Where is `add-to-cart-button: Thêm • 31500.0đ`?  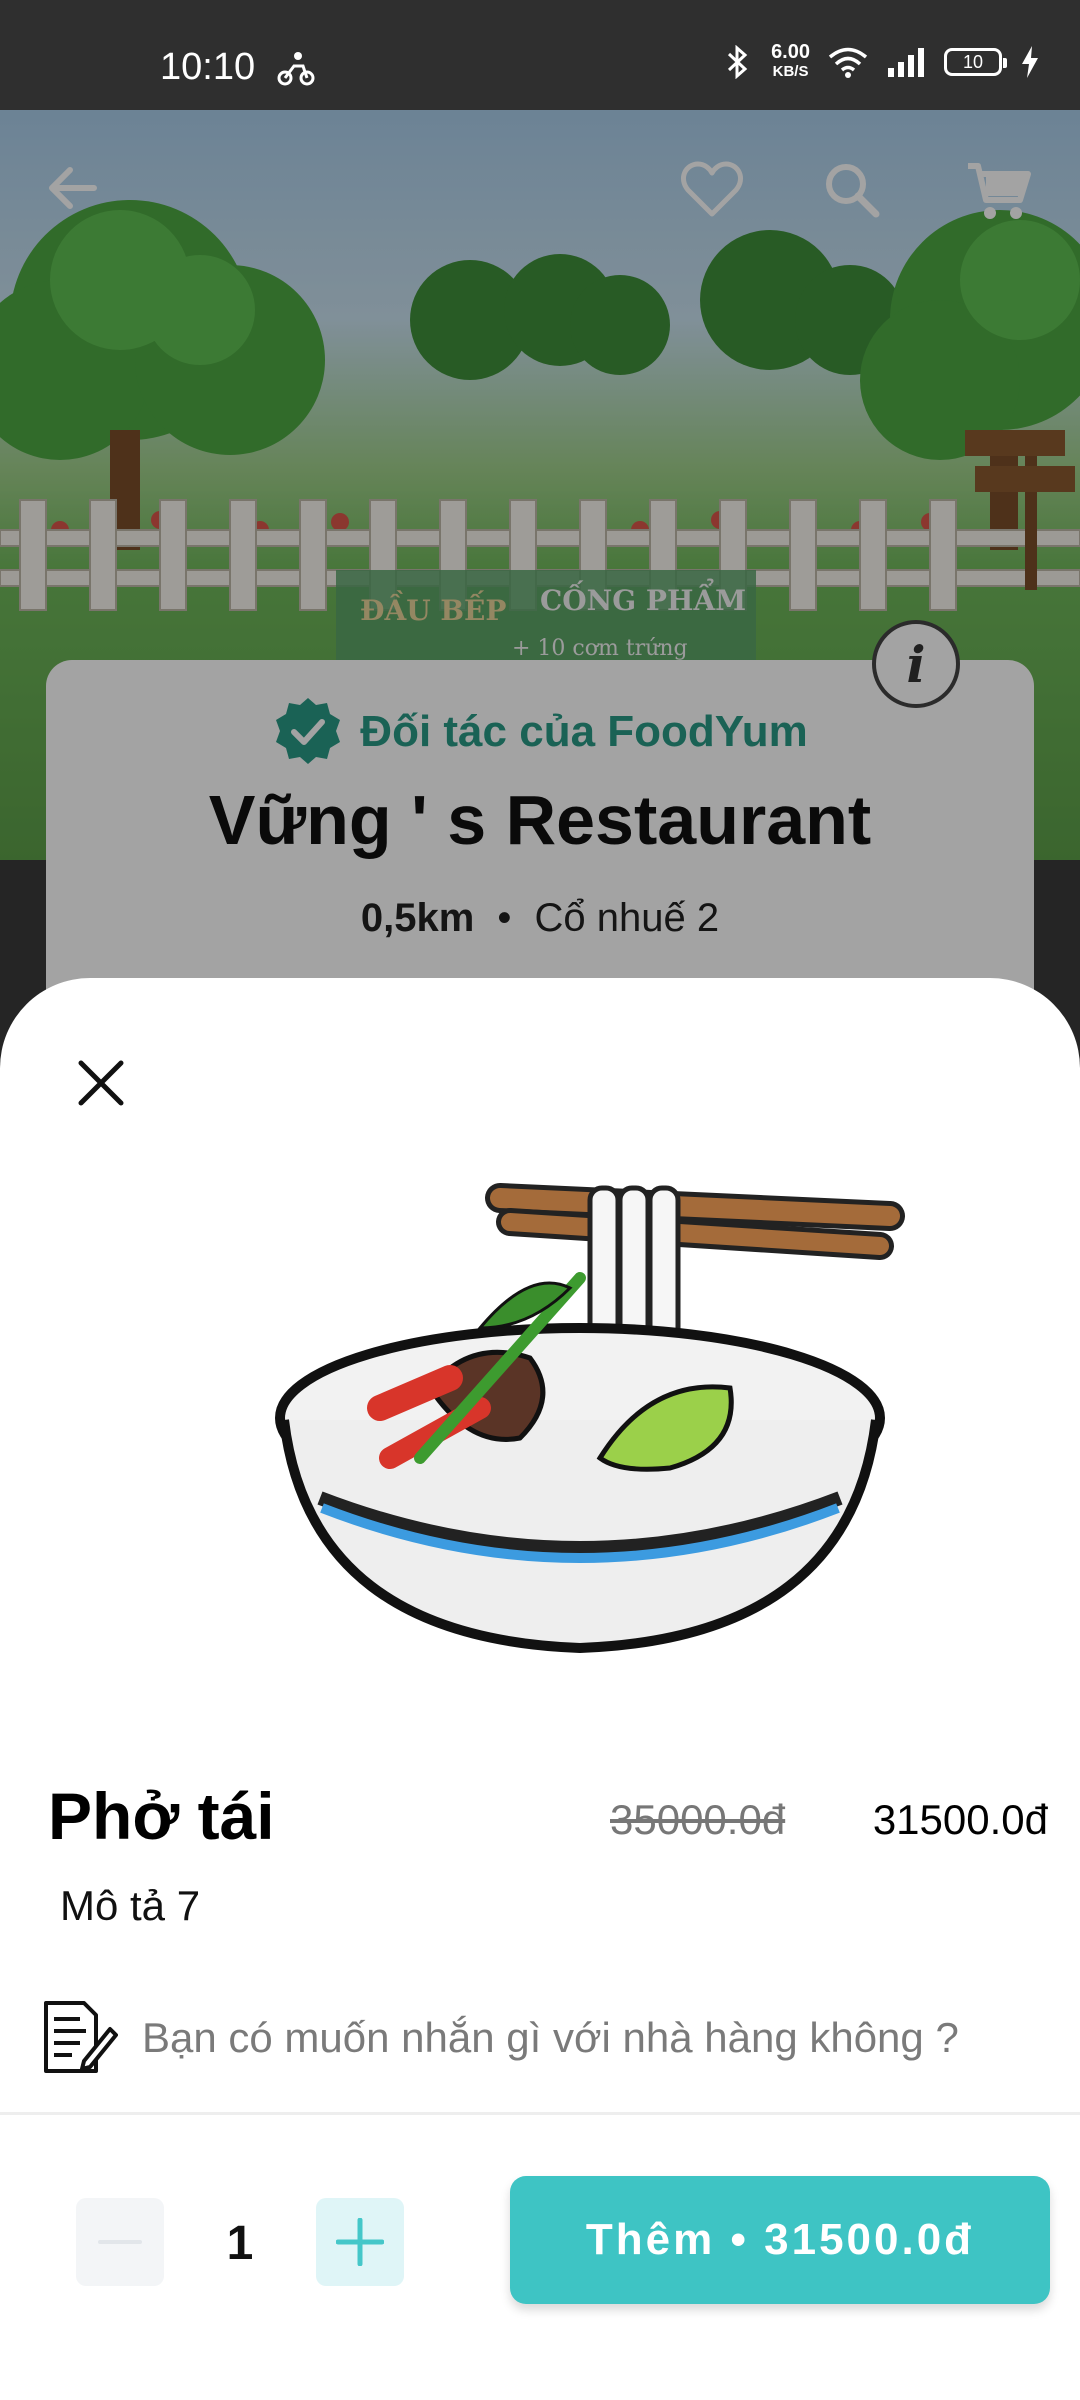 add-to-cart-button: Thêm • 31500.0đ is located at coordinates (780, 2240).